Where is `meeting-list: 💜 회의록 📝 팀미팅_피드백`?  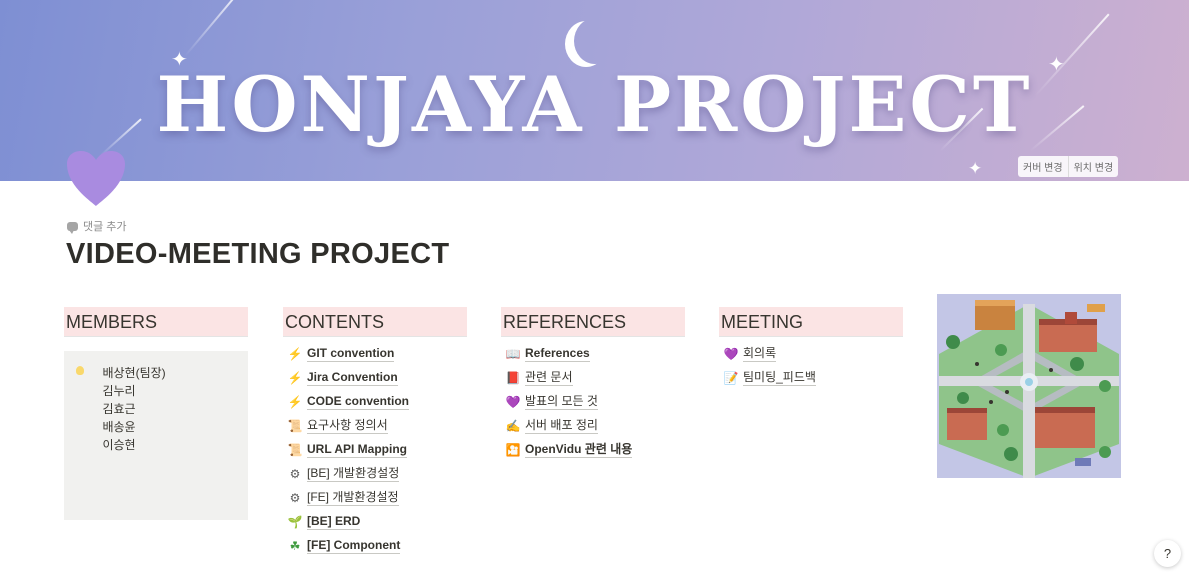 meeting-list: 💜 회의록 📝 팀미팅_피드백 is located at coordinates (811, 366).